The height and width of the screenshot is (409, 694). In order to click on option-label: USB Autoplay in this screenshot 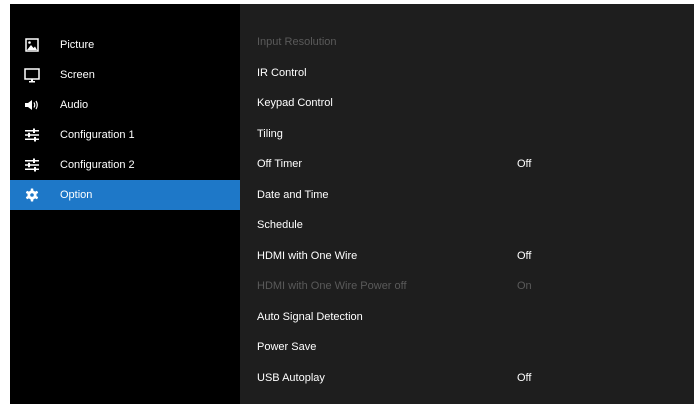, I will do `click(291, 378)`.